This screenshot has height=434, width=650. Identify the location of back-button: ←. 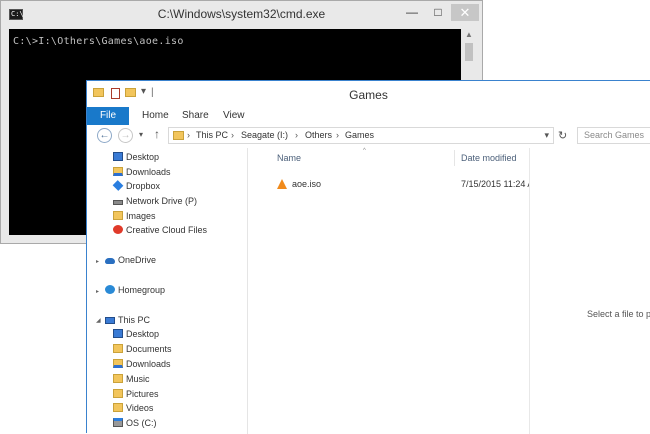
(104, 135).